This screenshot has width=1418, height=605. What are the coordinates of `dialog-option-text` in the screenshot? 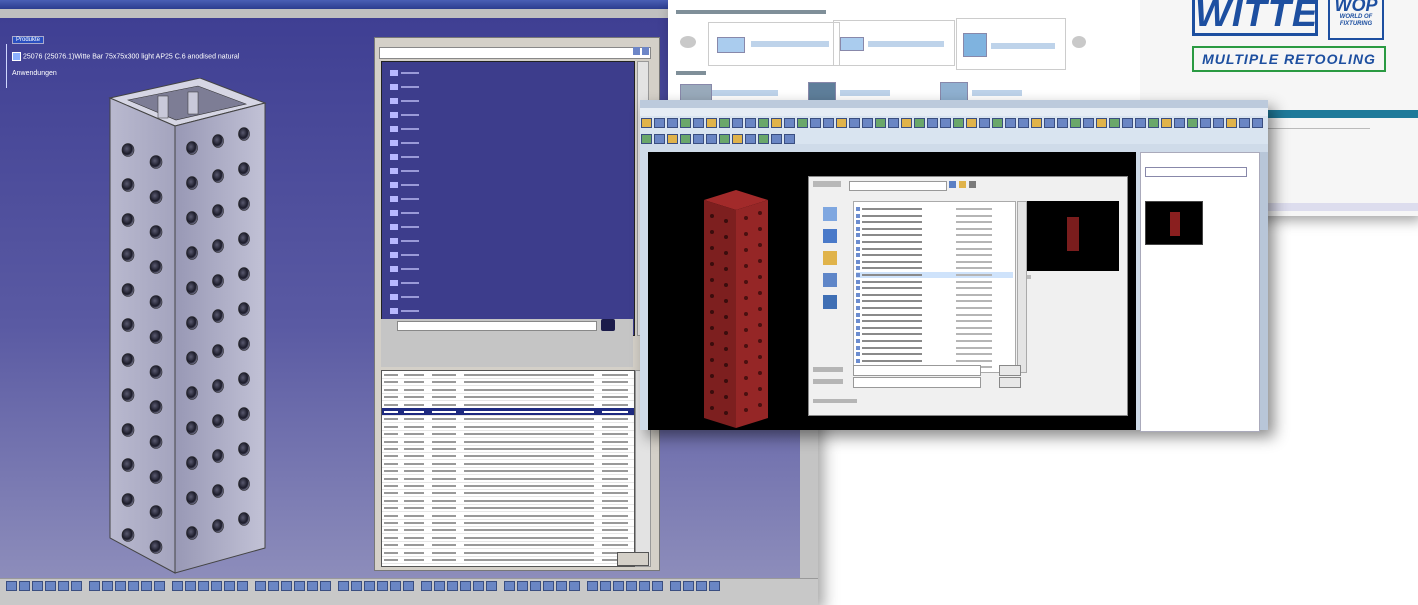 It's located at (835, 401).